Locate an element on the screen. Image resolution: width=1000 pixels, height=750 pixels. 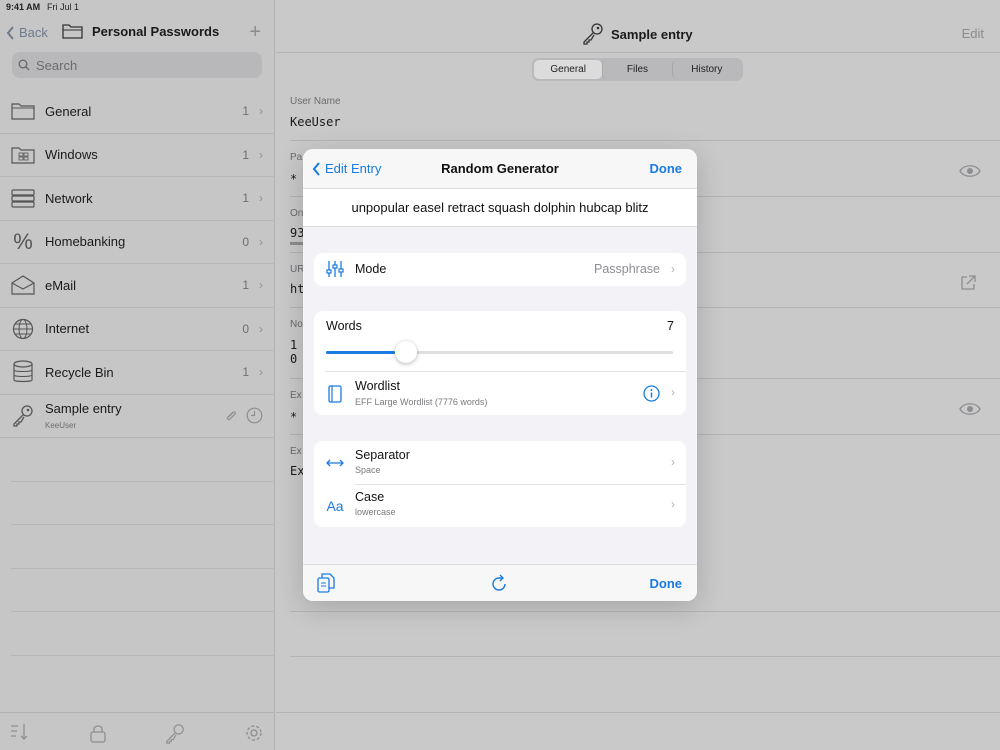
field-label: On is located at coordinates (297, 213).